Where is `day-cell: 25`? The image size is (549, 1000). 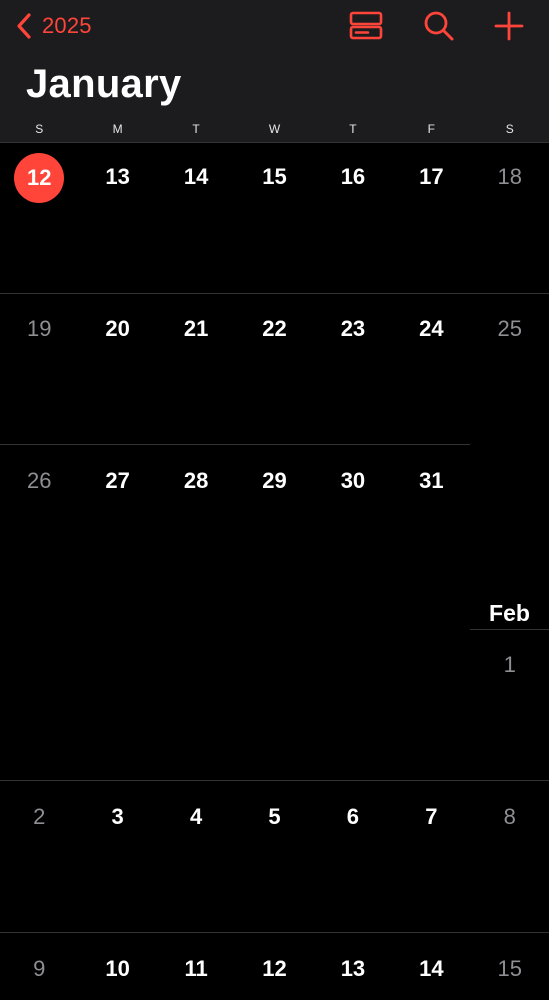 day-cell: 25 is located at coordinates (510, 329).